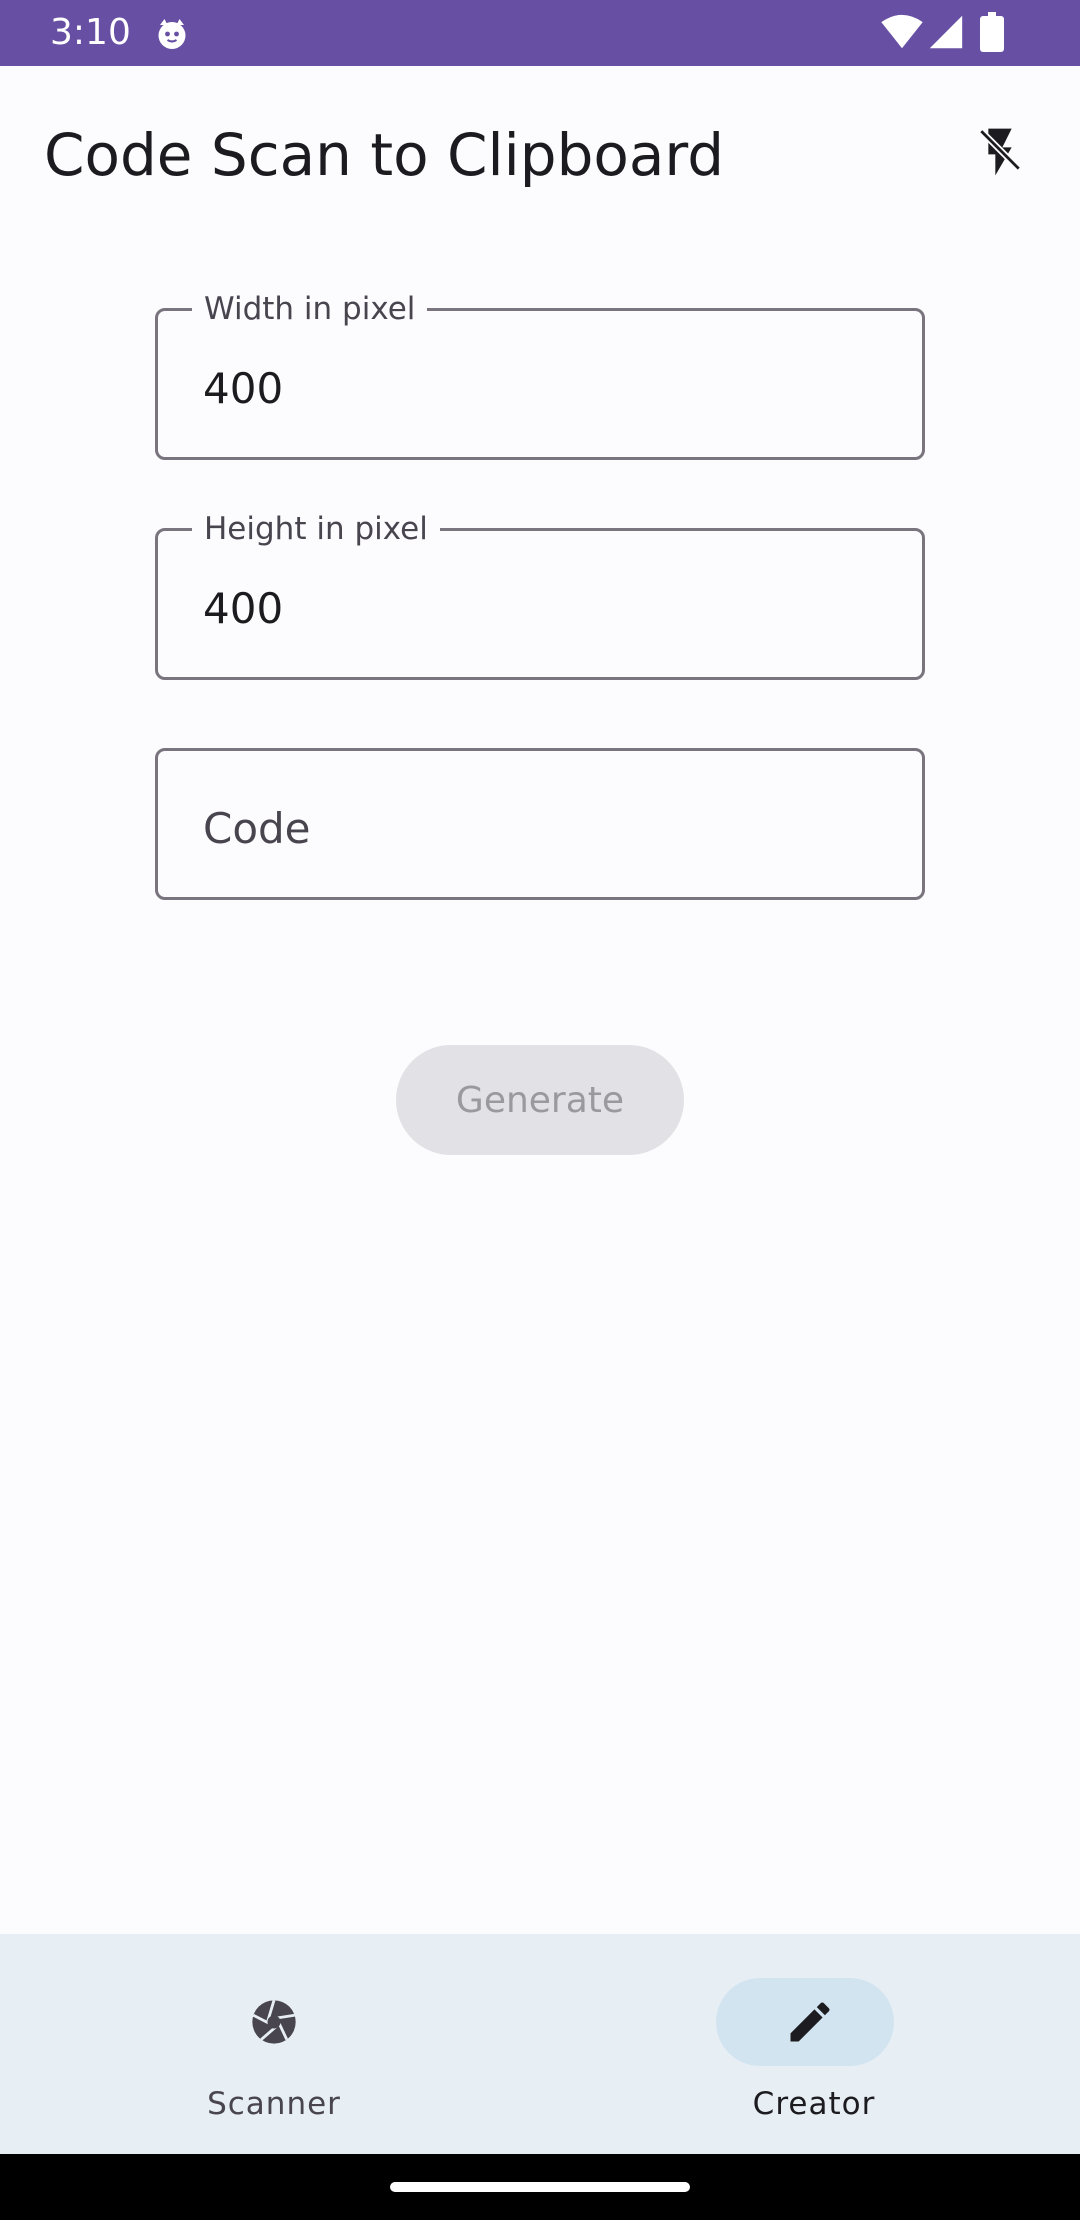 The height and width of the screenshot is (2220, 1080). What do you see at coordinates (810, 2044) in the screenshot?
I see `nav-item-creator: Creator` at bounding box center [810, 2044].